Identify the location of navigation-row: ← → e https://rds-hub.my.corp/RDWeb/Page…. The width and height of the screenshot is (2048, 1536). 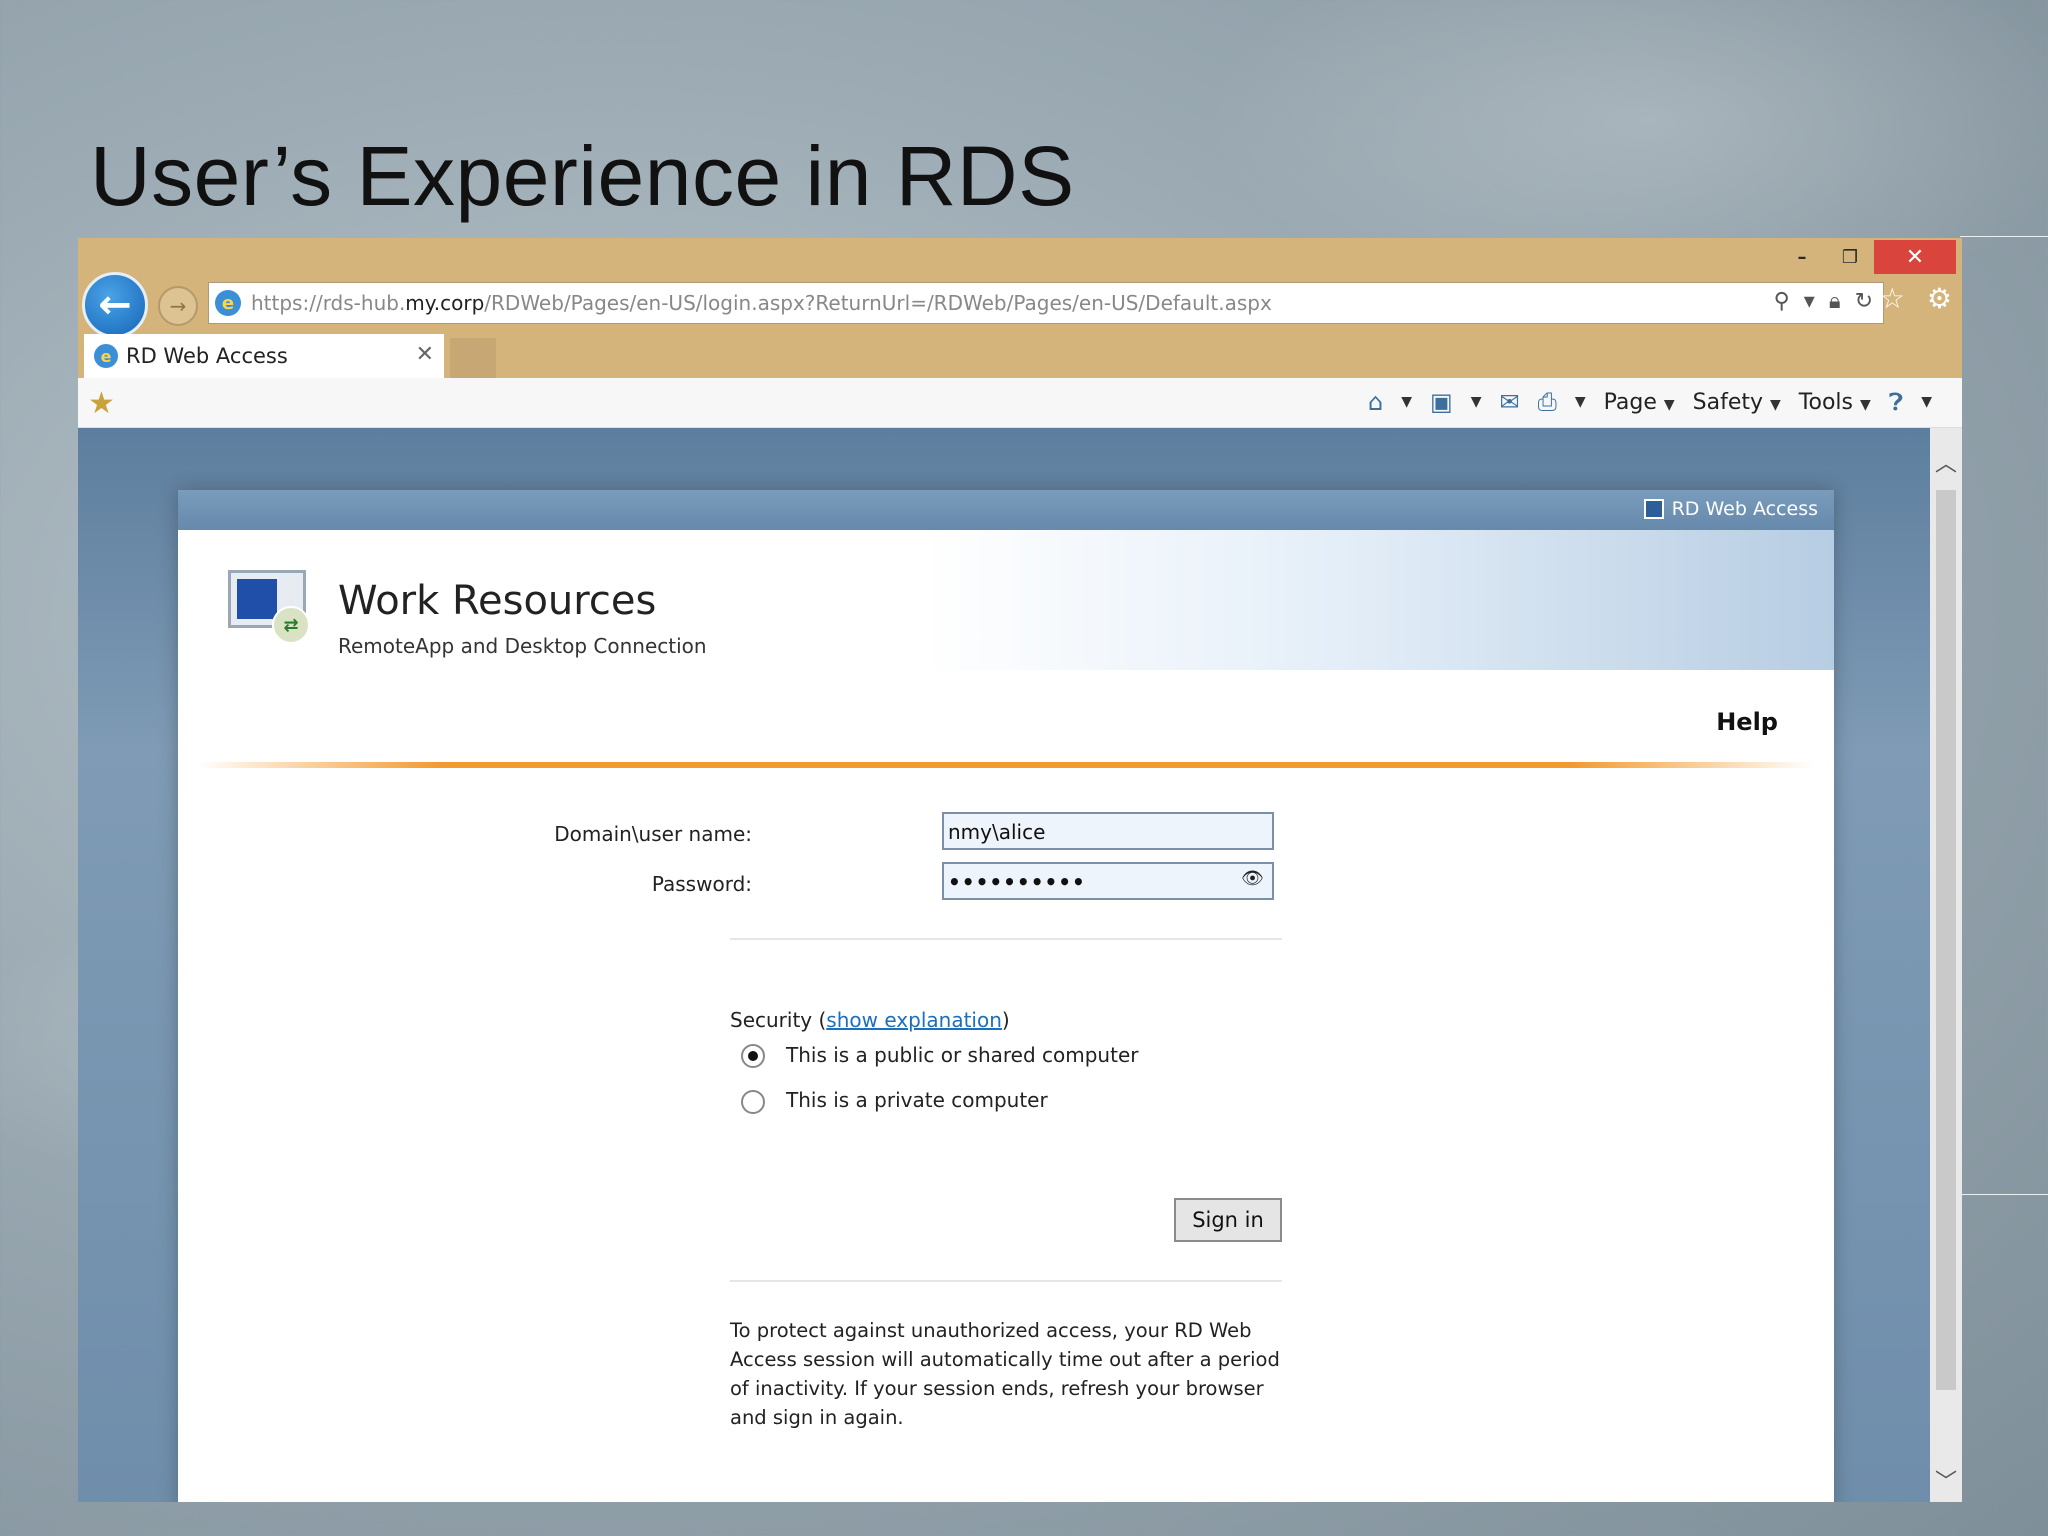
(1020, 305).